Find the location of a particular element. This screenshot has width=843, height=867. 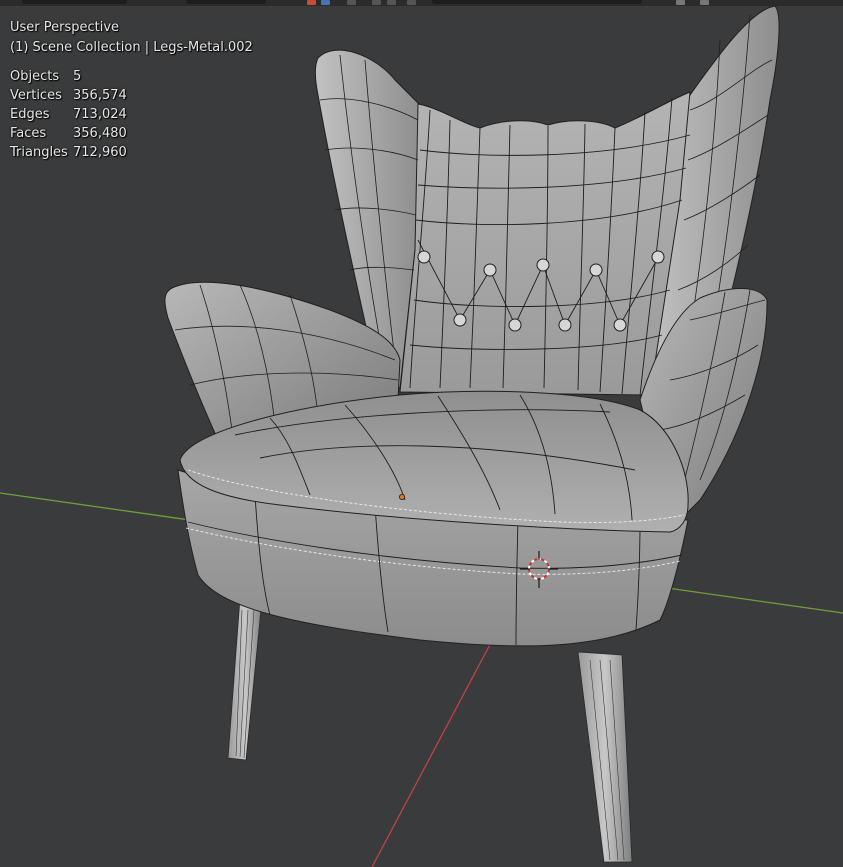

front-leg-right is located at coordinates (605, 757).